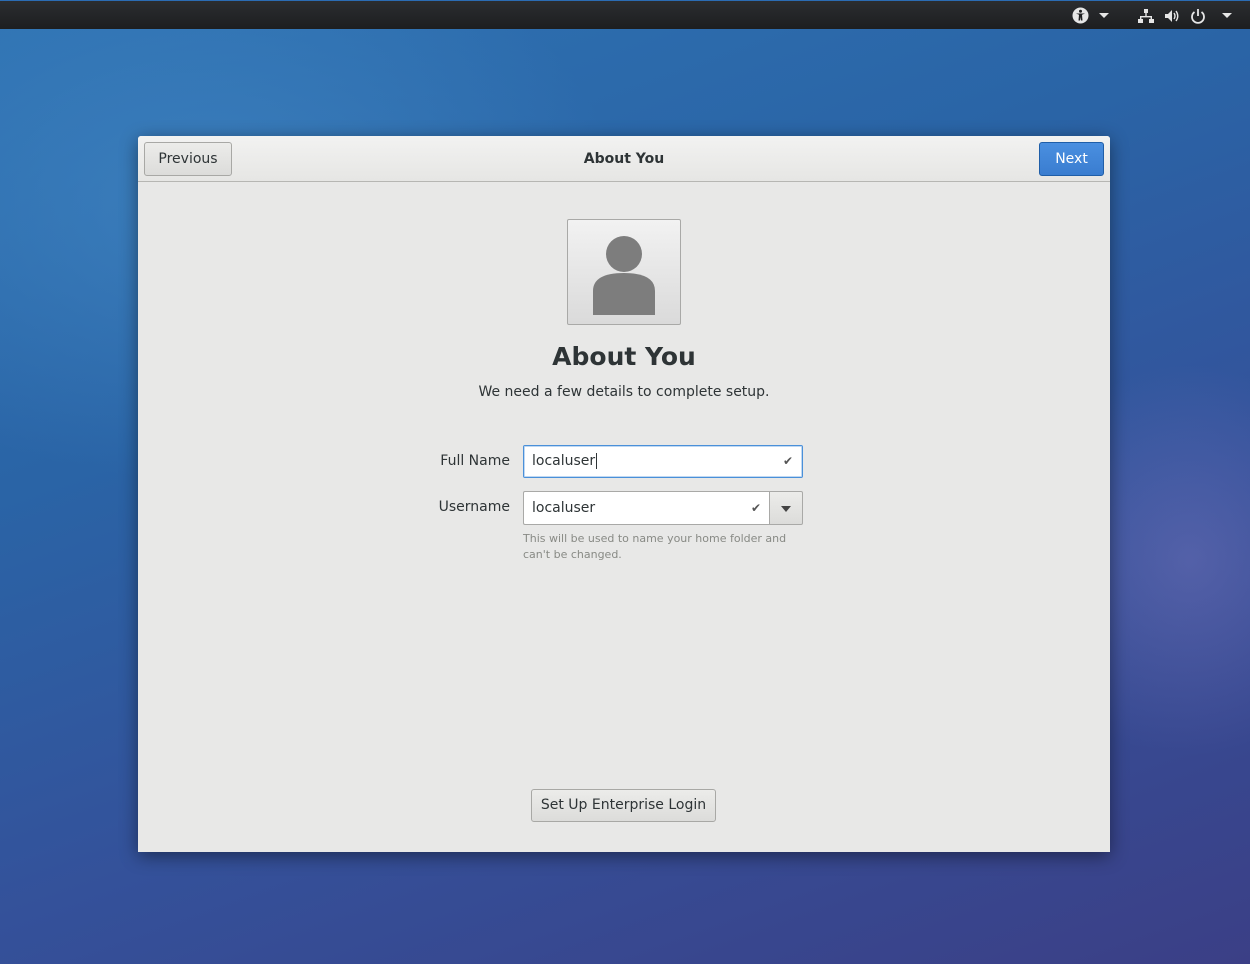 The height and width of the screenshot is (964, 1250). I want to click on dialog-header: Previous About You Next, so click(624, 159).